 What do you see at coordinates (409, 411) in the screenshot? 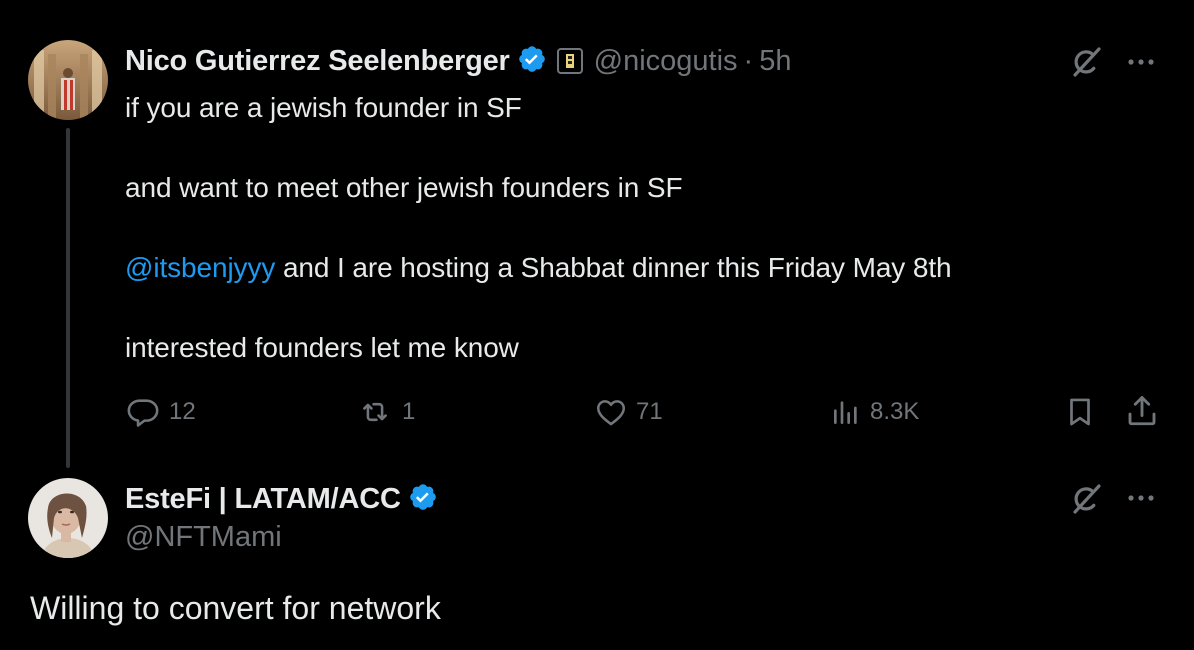
I see `repost-count: 1` at bounding box center [409, 411].